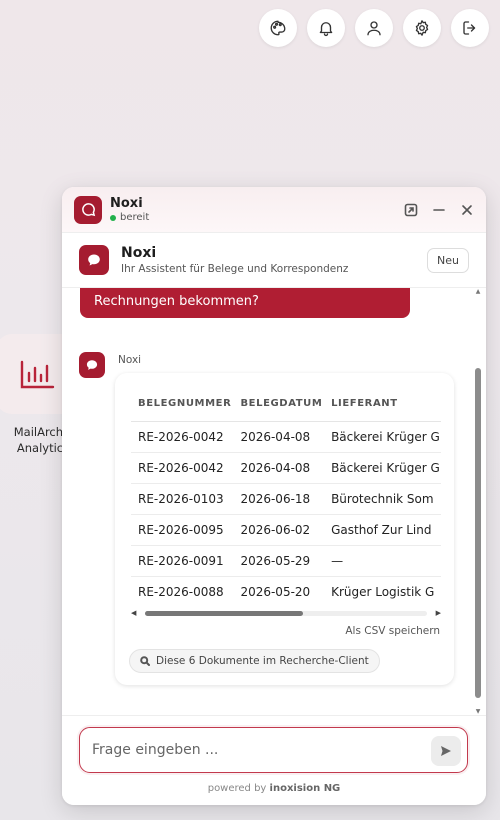 This screenshot has width=500, height=820. I want to click on chat-status: bereit, so click(129, 217).